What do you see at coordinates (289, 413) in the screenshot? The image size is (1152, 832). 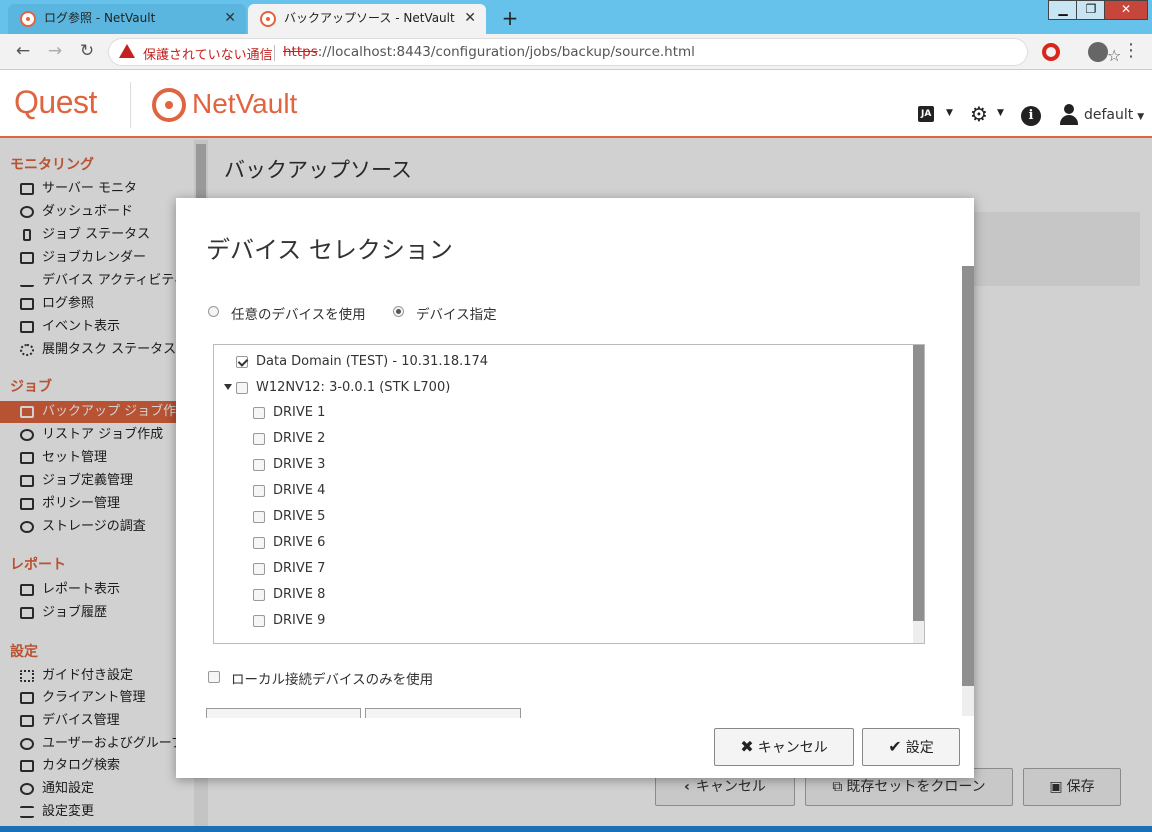 I see `tree-item-drive: DRIVE 1` at bounding box center [289, 413].